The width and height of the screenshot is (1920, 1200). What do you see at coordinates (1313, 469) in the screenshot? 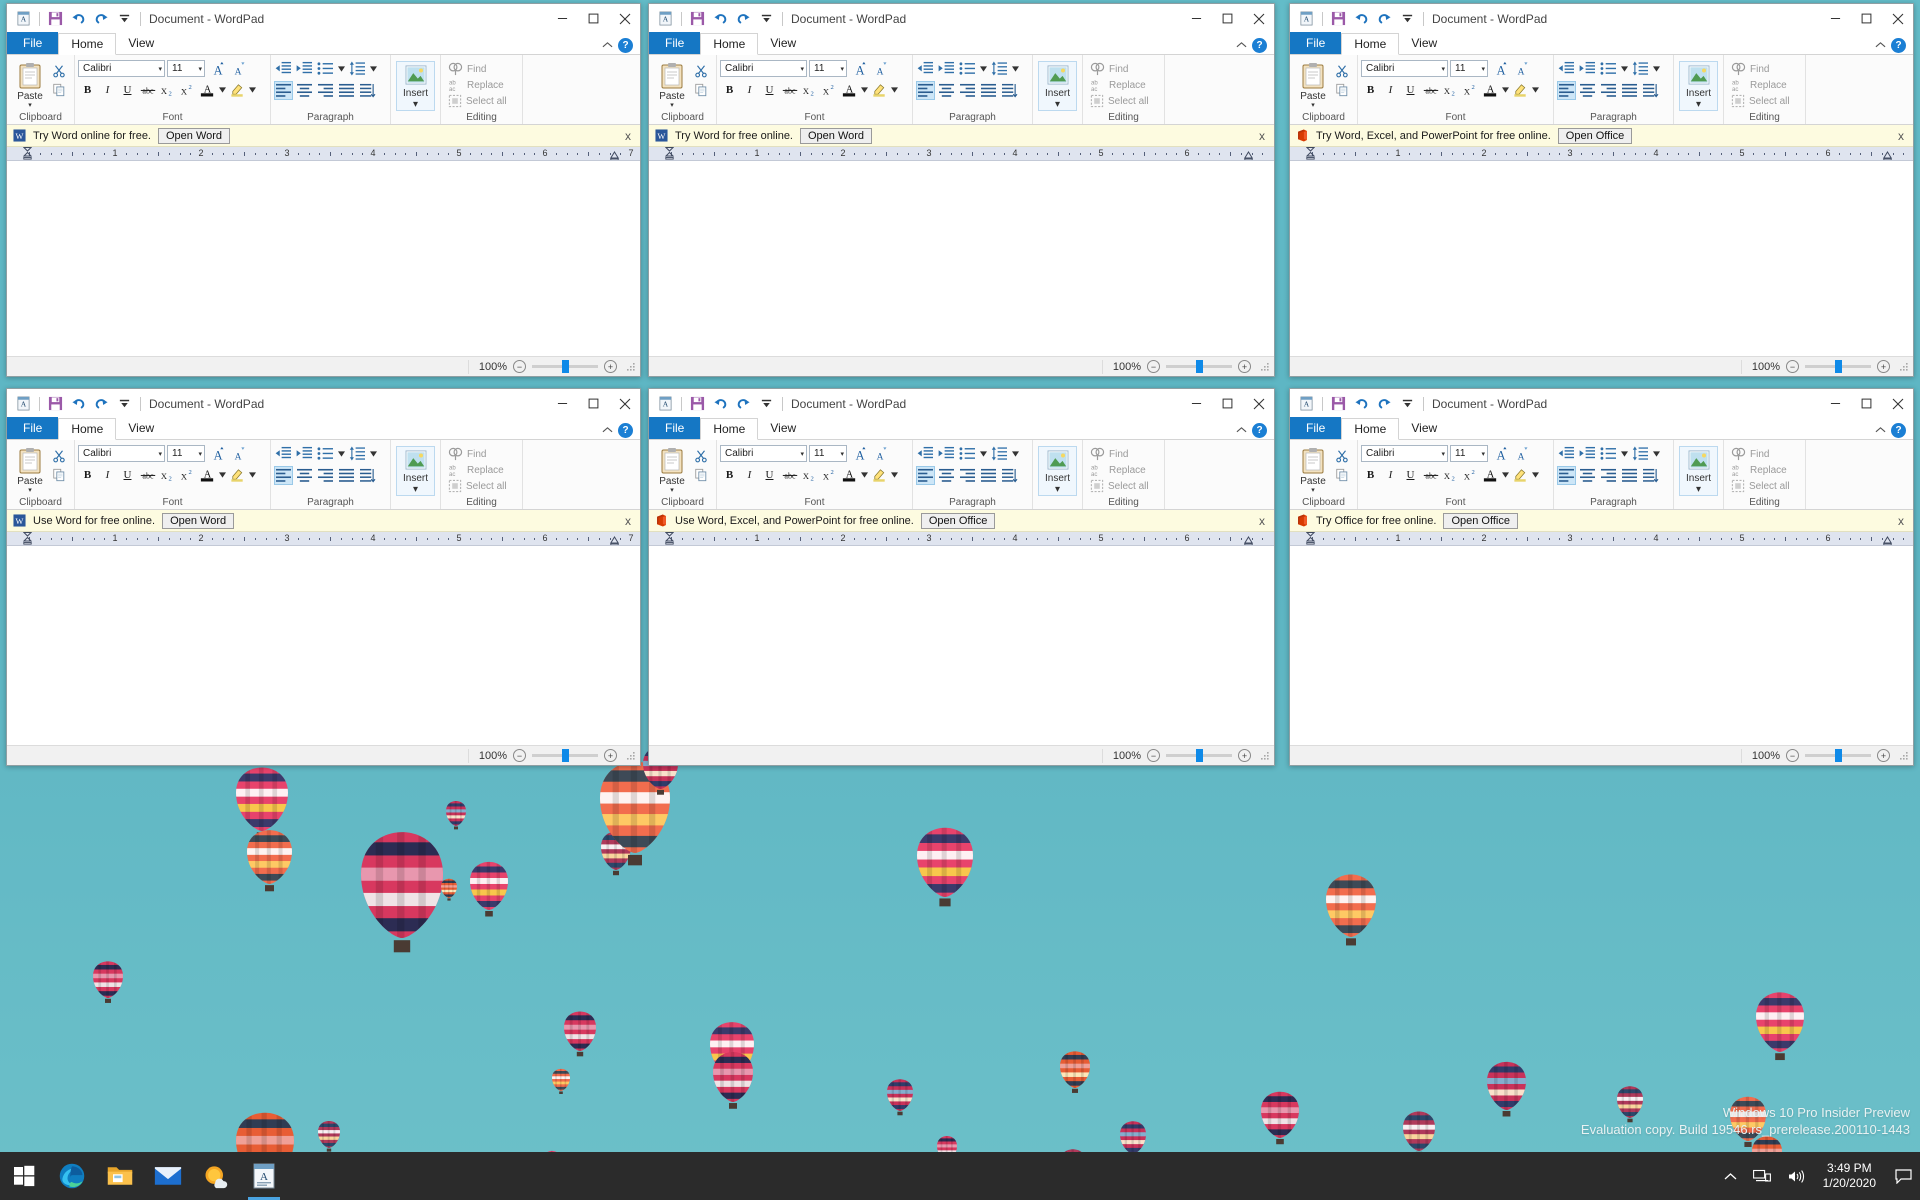
I see `paste-button: Paste ▾` at bounding box center [1313, 469].